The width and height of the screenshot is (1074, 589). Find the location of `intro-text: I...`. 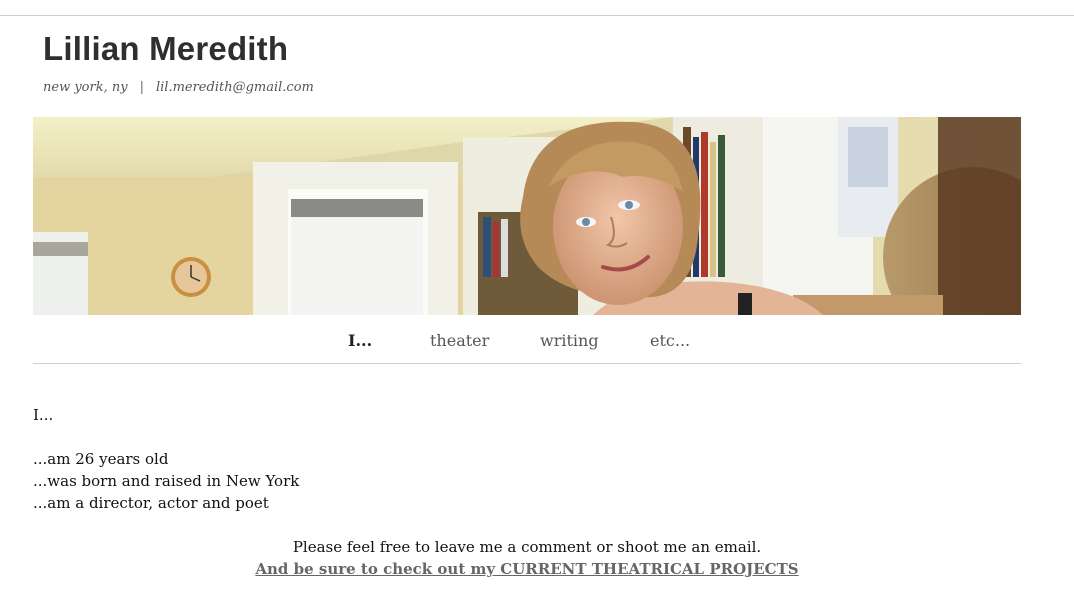

intro-text: I... is located at coordinates (43, 415).